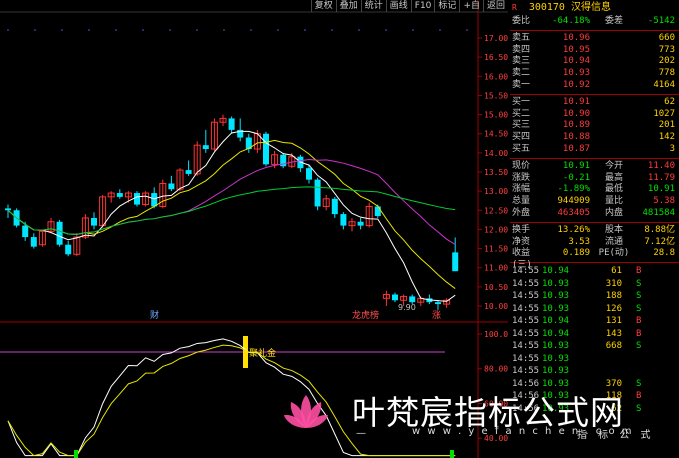 This screenshot has height=458, width=679. What do you see at coordinates (591, 8) in the screenshot?
I see `stock-name: 汉得信息` at bounding box center [591, 8].